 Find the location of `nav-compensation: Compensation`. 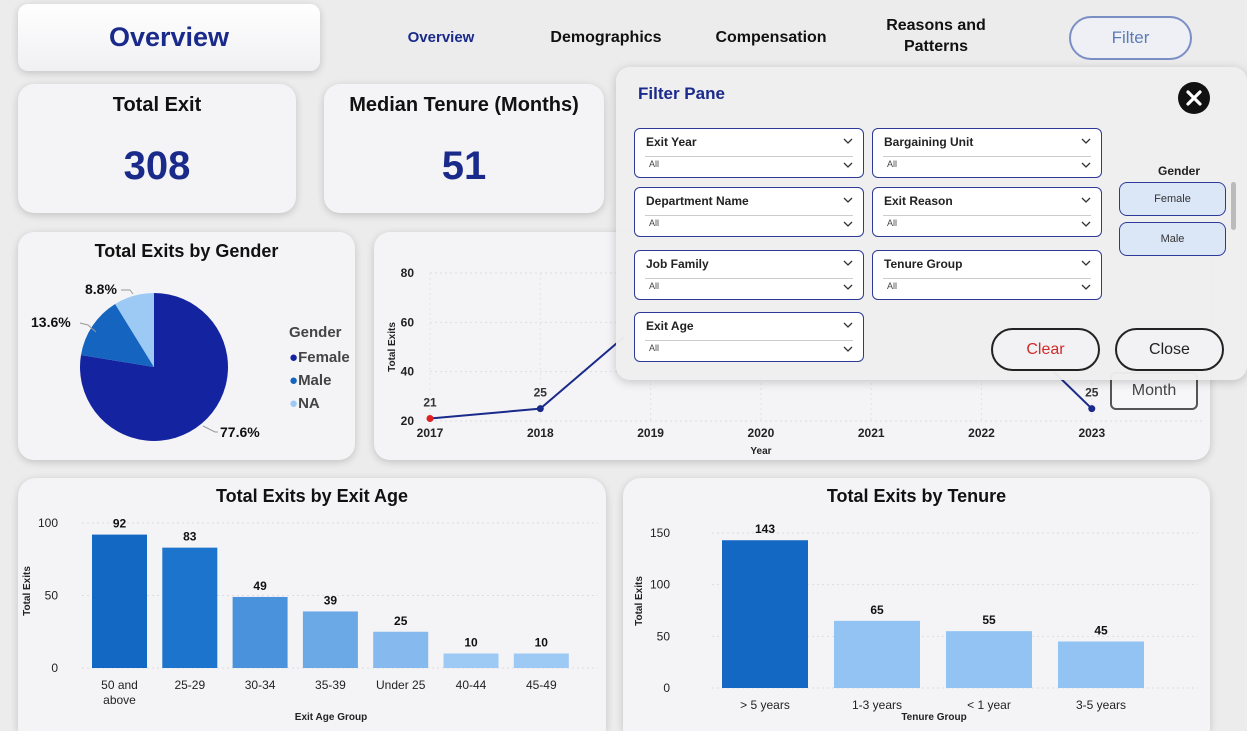

nav-compensation: Compensation is located at coordinates (771, 37).